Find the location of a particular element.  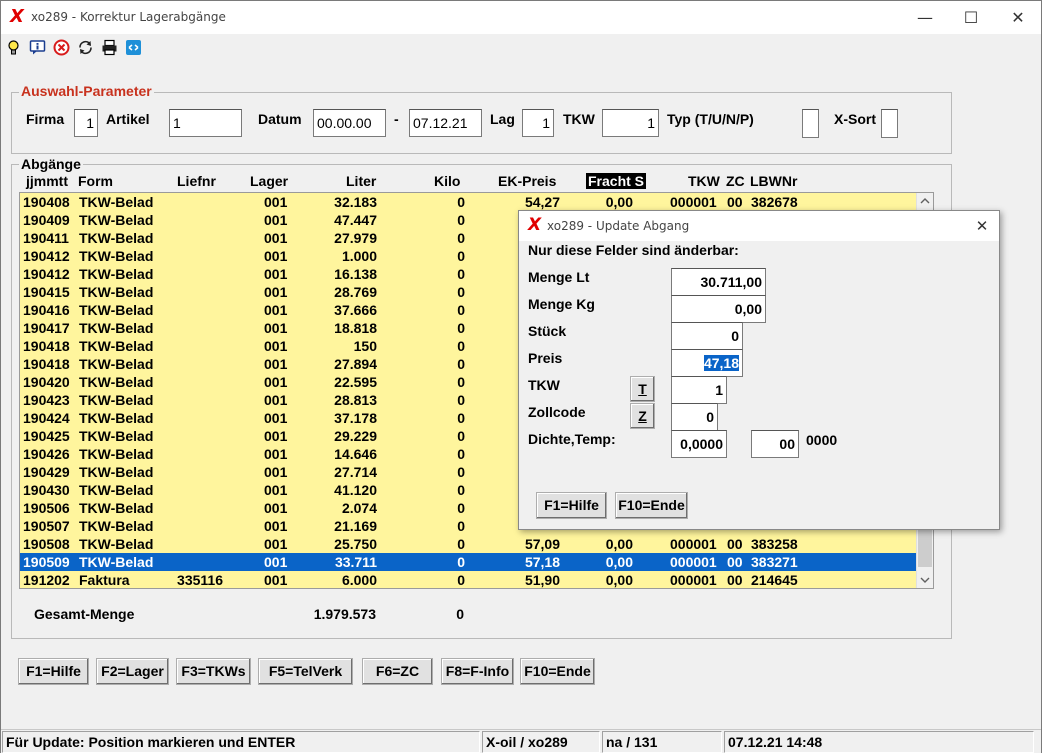

minimize-button: — is located at coordinates (925, 17).